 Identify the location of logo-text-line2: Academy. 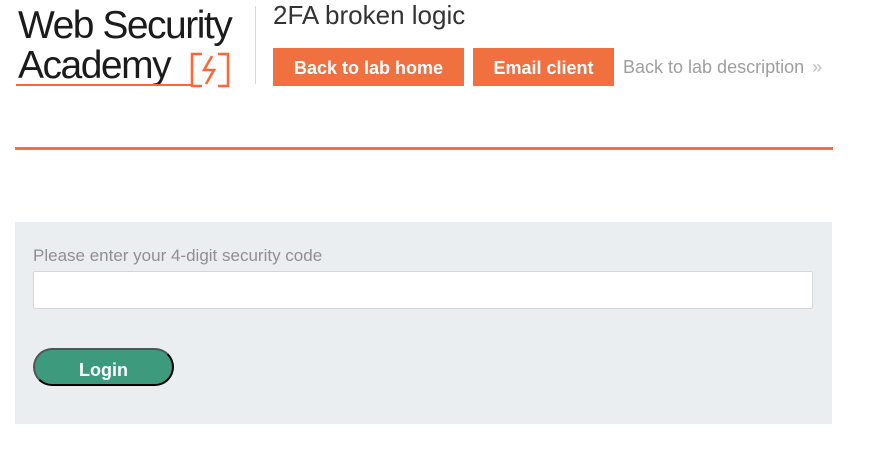
(95, 65).